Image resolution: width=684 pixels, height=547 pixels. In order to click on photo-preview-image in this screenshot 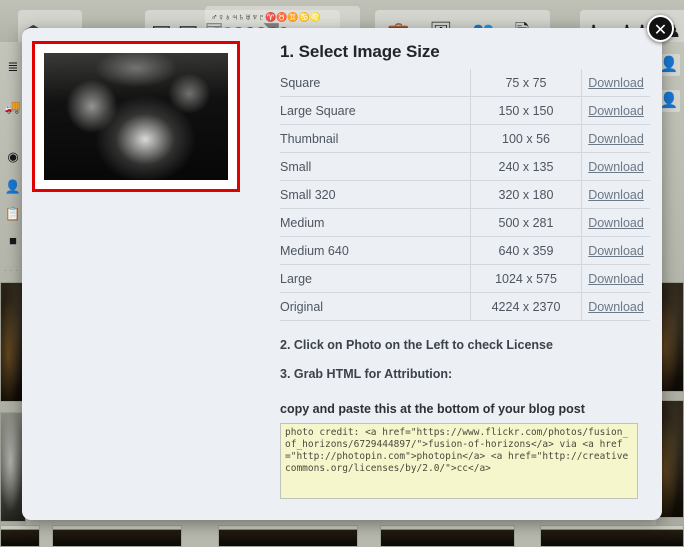, I will do `click(136, 116)`.